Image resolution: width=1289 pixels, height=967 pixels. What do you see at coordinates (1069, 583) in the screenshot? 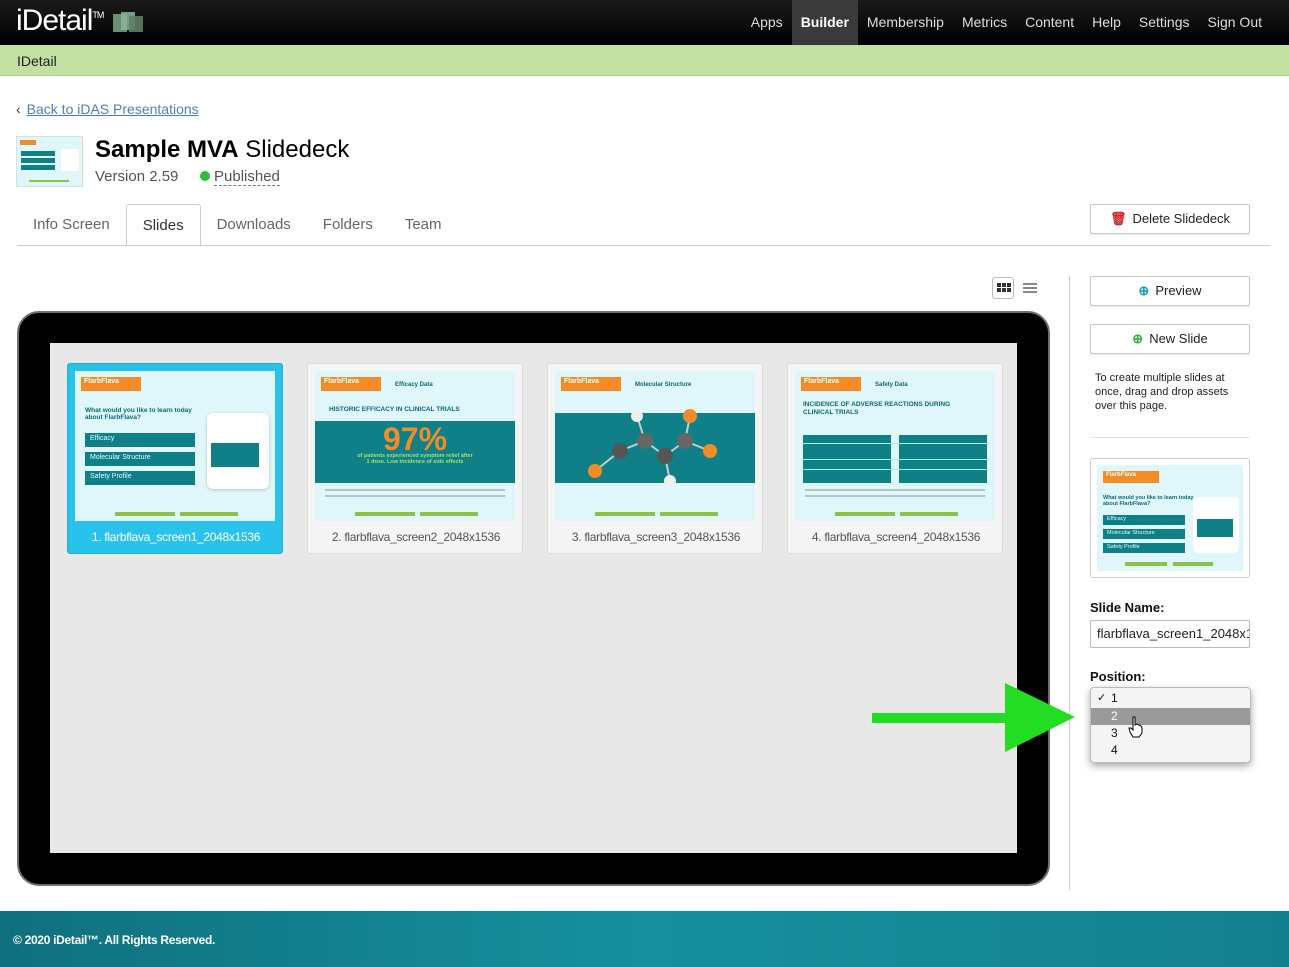
I see `sidebar-divider` at bounding box center [1069, 583].